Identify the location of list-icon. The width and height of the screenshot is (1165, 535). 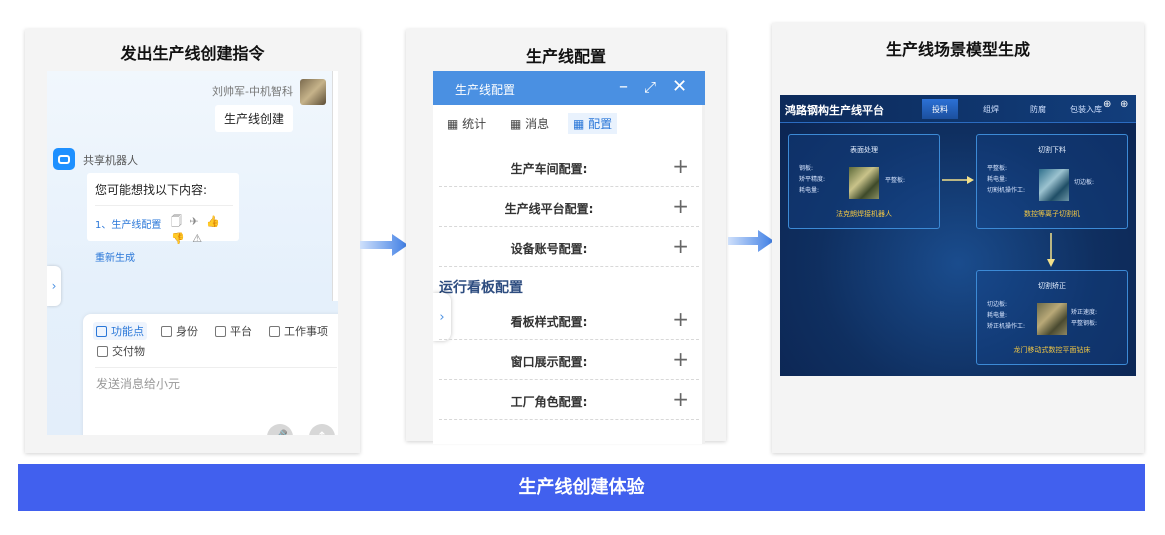
(274, 331).